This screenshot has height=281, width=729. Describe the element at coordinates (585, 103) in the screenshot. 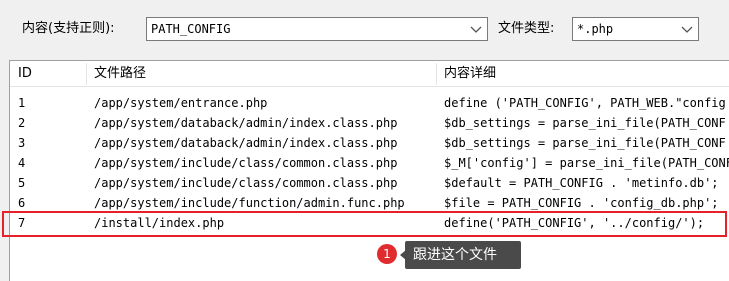

I see `cell-detail: define ('PATH_CONFIG', PATH_WEB."config` at that location.